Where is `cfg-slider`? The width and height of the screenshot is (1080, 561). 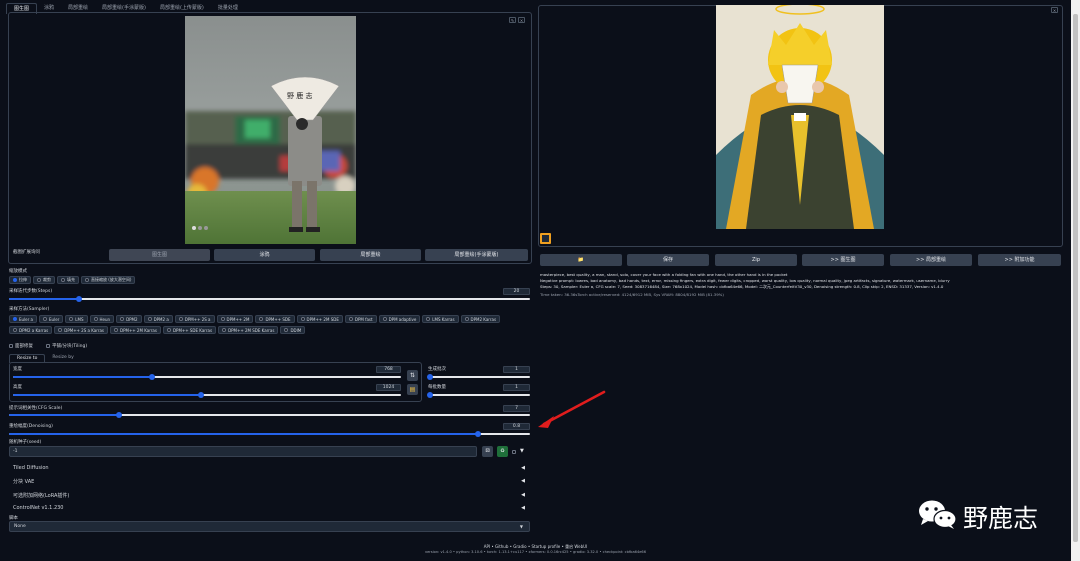
cfg-slider is located at coordinates (269, 415).